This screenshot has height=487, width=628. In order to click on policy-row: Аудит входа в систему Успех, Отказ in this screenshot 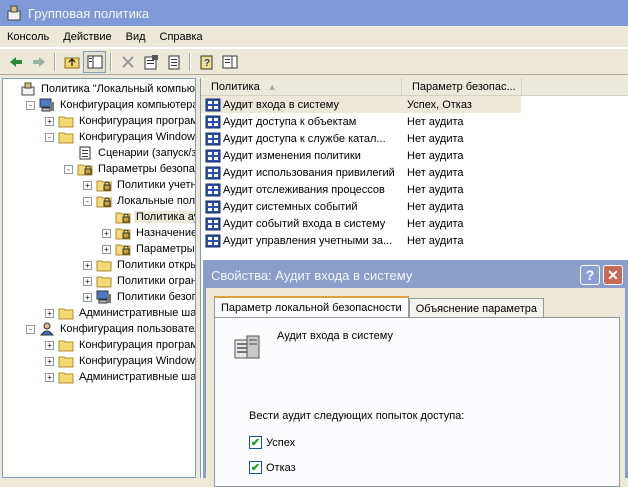, I will do `click(361, 104)`.